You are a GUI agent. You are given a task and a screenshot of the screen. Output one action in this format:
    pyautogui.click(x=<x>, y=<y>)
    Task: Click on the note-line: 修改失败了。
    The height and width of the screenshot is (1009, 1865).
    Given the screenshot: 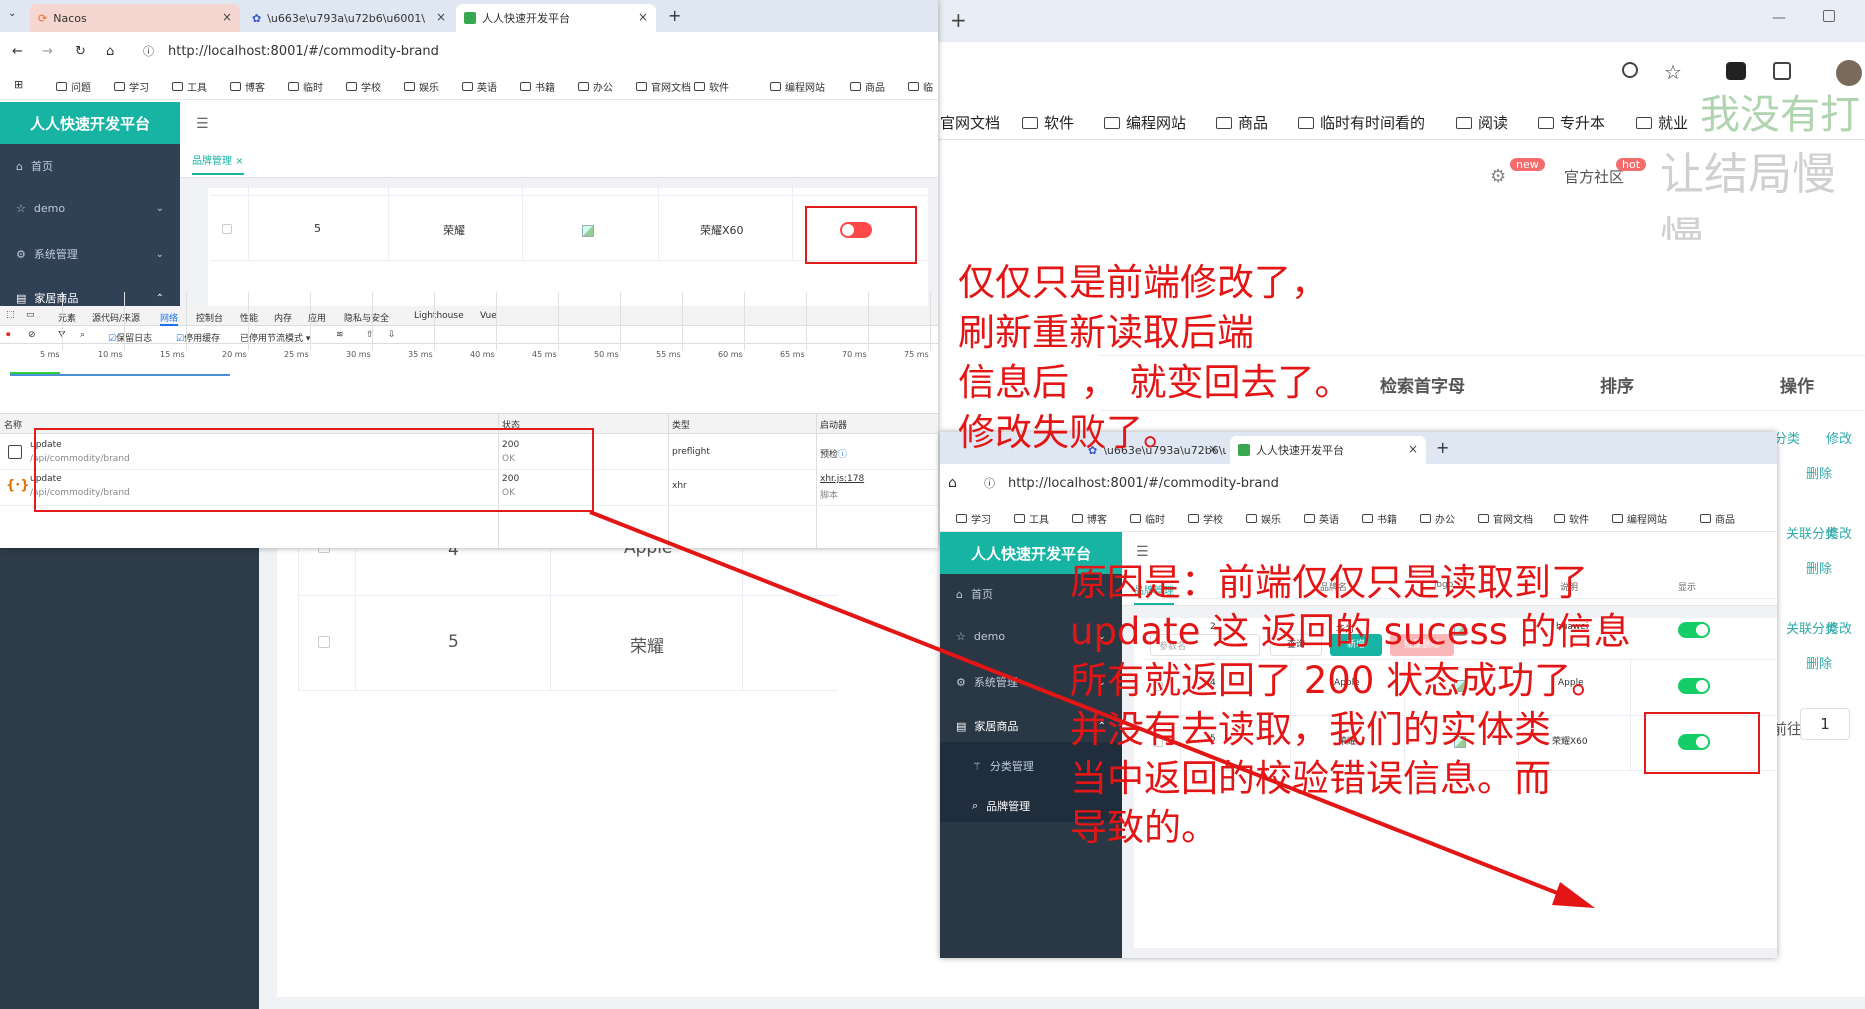 What is the action you would take?
    pyautogui.click(x=1069, y=432)
    